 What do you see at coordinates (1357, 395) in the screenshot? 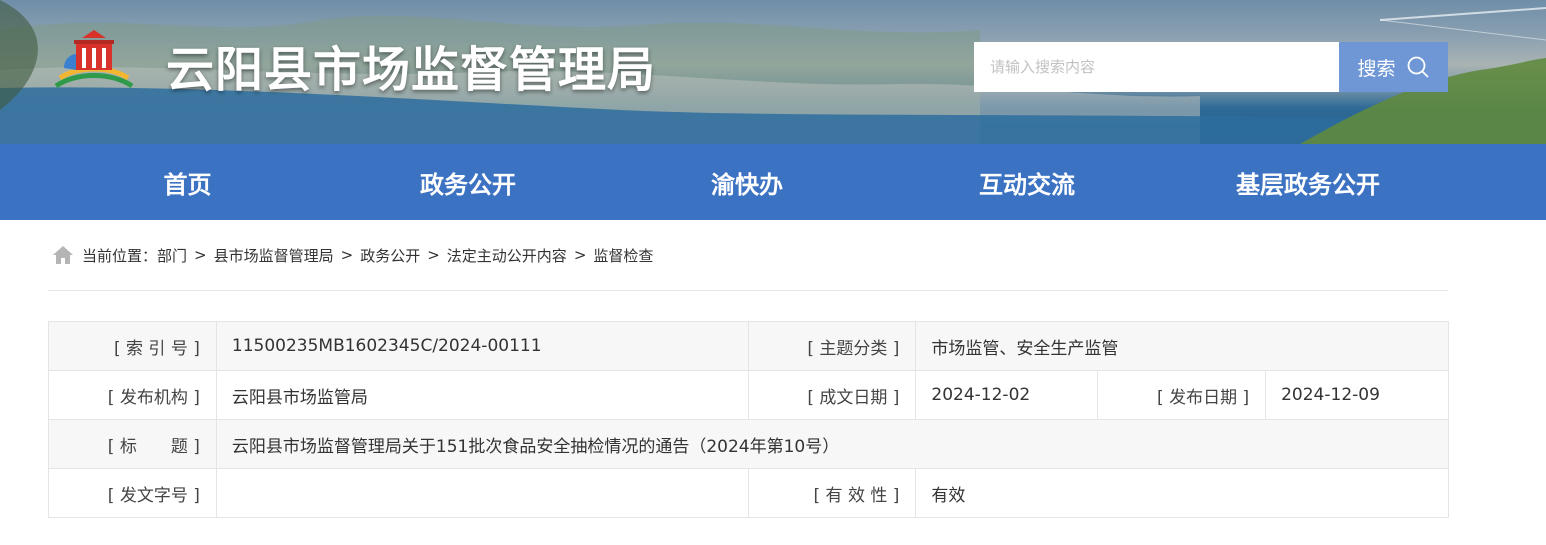
I see `publish-date-value: 2024-12-09` at bounding box center [1357, 395].